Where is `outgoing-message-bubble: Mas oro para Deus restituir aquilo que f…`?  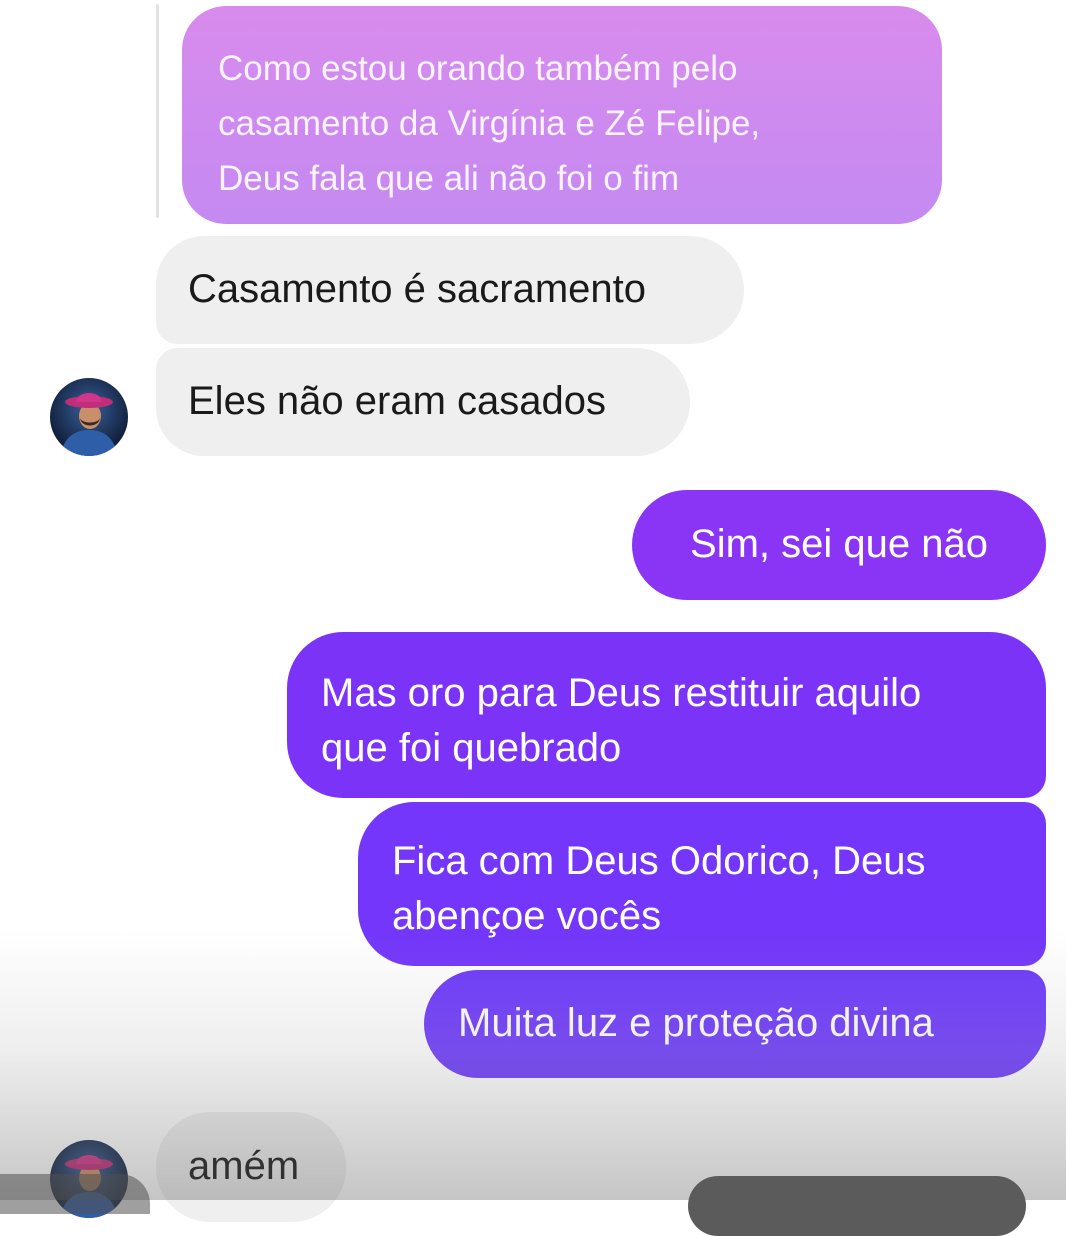 outgoing-message-bubble: Mas oro para Deus restituir aquilo que f… is located at coordinates (666, 715).